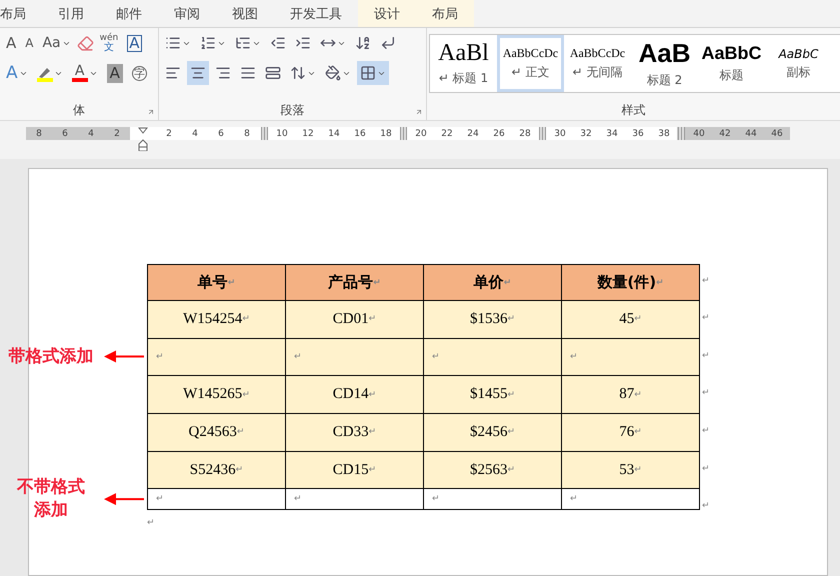 Image resolution: width=840 pixels, height=576 pixels. I want to click on ruler-number: 6, so click(221, 133).